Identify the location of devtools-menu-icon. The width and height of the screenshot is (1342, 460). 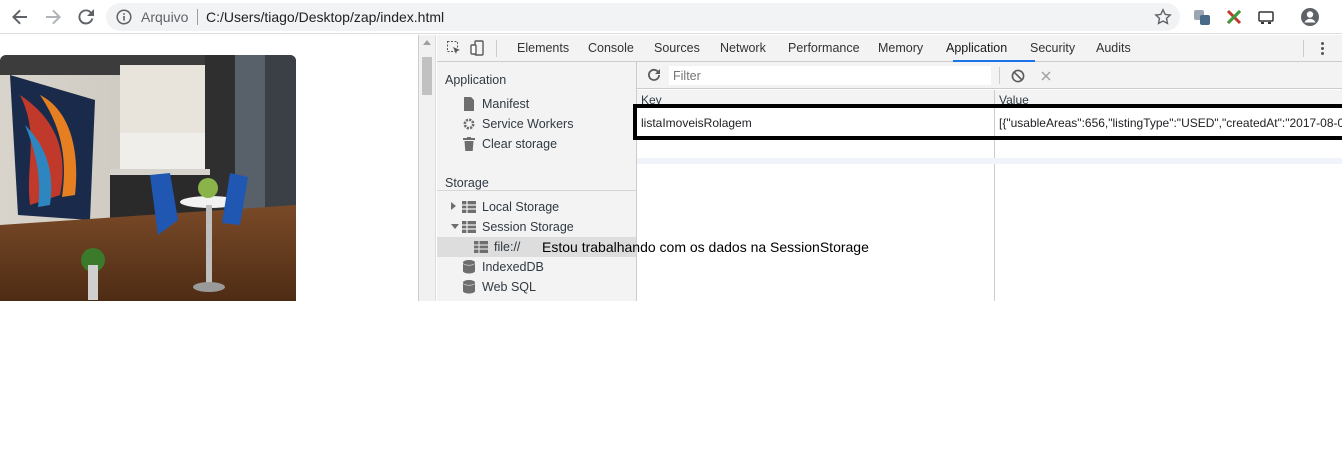
(1322, 48).